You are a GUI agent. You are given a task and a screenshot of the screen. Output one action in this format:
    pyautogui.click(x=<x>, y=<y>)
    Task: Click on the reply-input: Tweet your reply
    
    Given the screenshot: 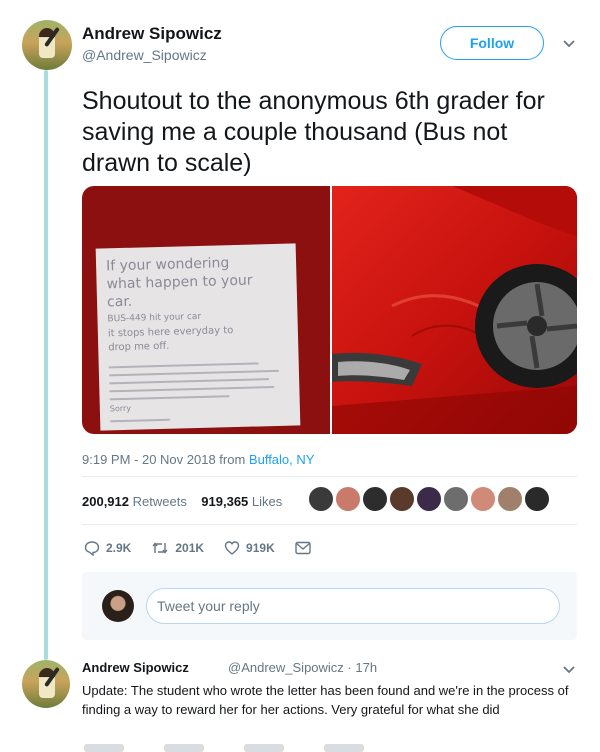 What is the action you would take?
    pyautogui.click(x=353, y=606)
    